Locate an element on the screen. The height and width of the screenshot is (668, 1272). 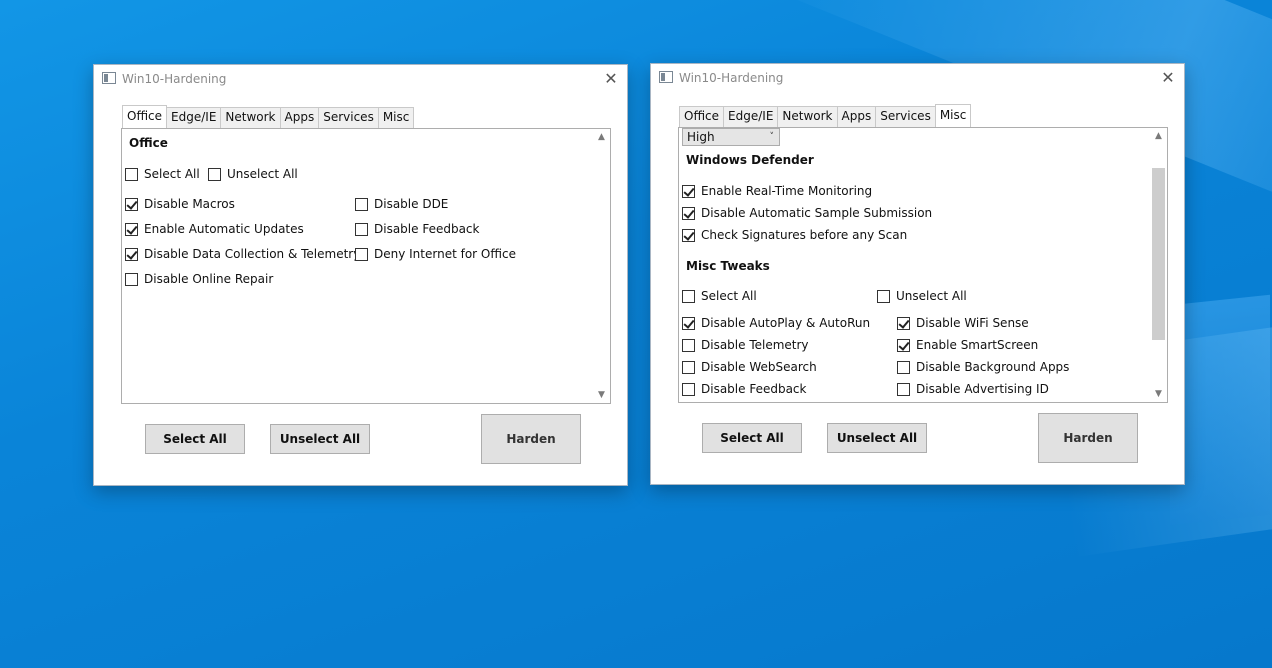
option-disable-online-repair: Disable Online Repair is located at coordinates (199, 279).